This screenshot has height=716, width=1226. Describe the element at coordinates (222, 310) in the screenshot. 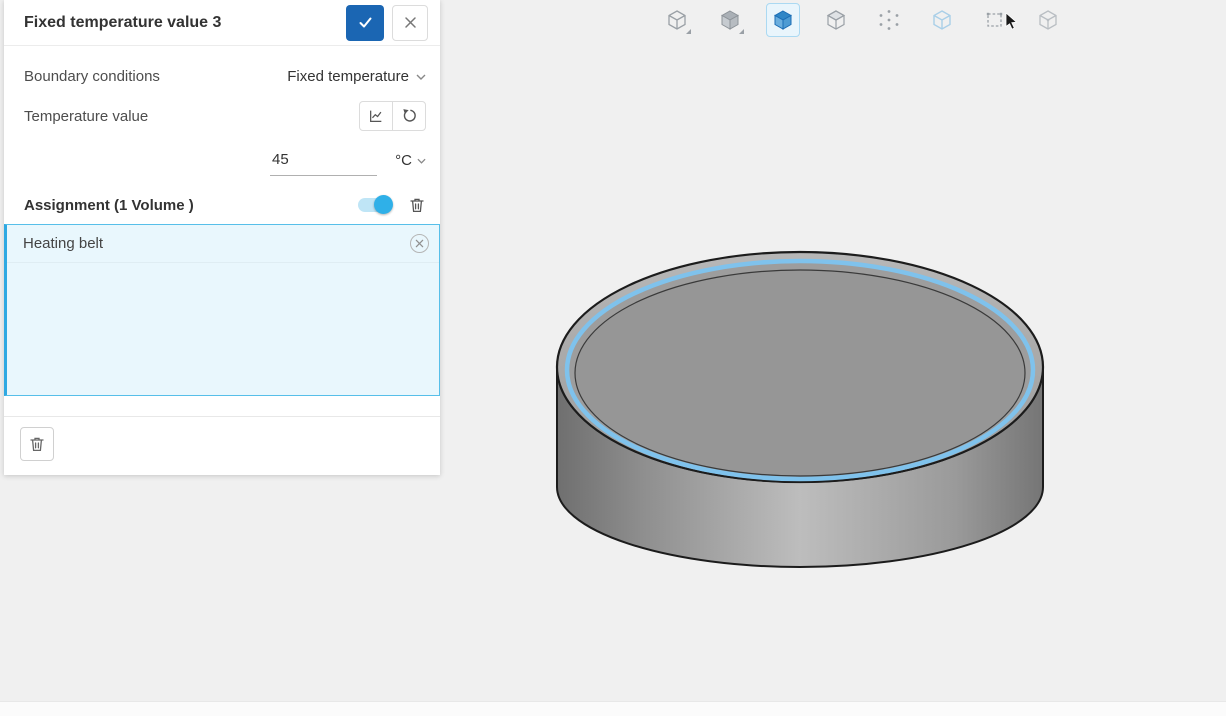

I see `assignment-selection-box: Heating belt` at that location.